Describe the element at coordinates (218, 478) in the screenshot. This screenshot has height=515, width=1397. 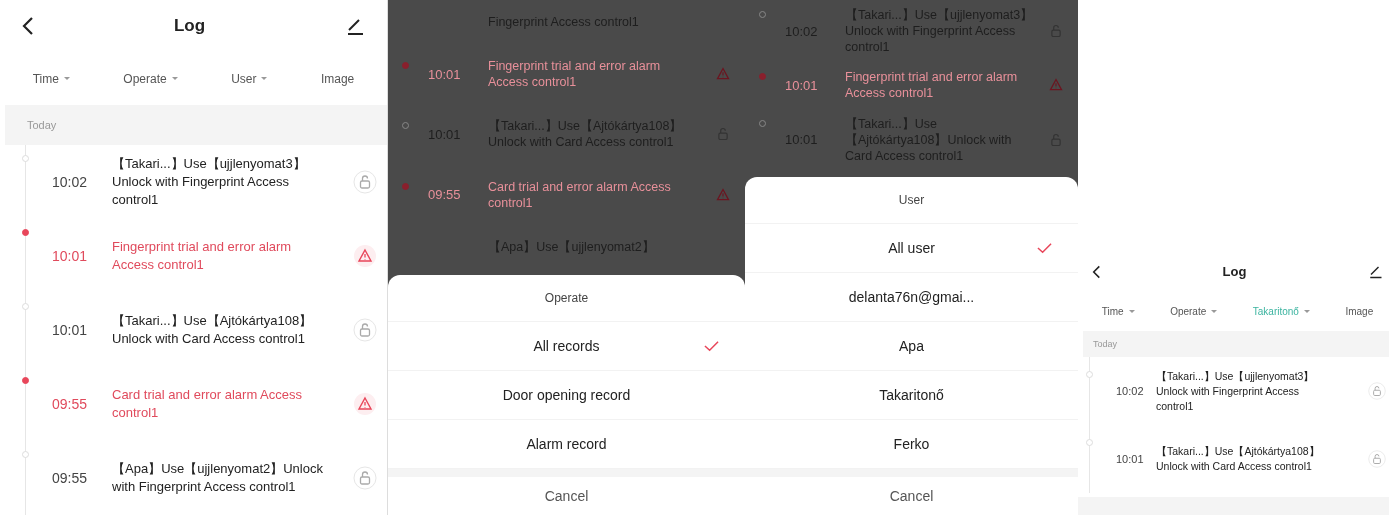
I see `entry-text: 【Apa】Use【ujjlenyomat2】Unlock with Fingerprint Access control1` at that location.